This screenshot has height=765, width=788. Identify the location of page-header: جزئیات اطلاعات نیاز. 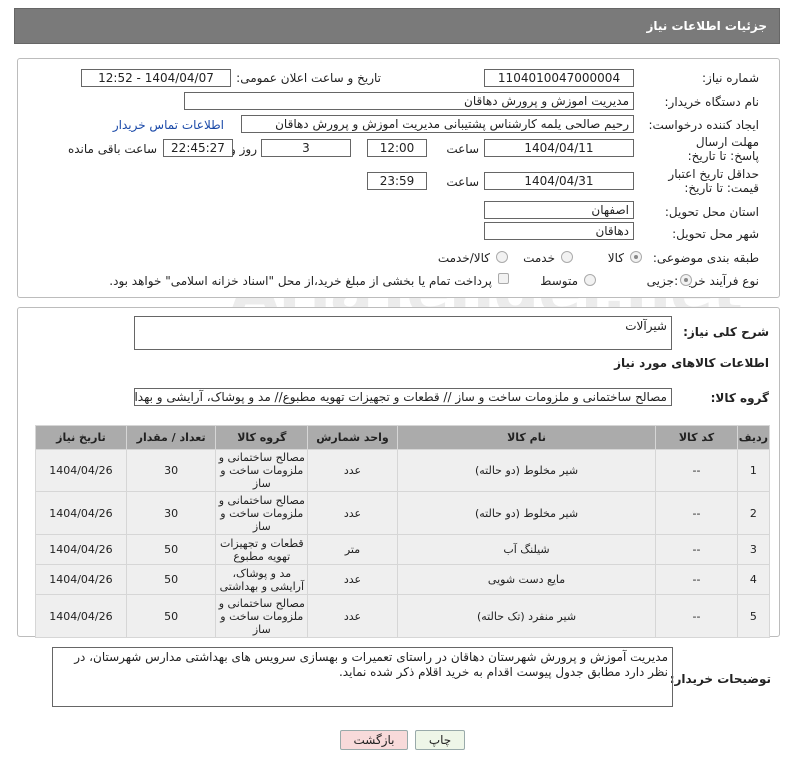
(397, 26).